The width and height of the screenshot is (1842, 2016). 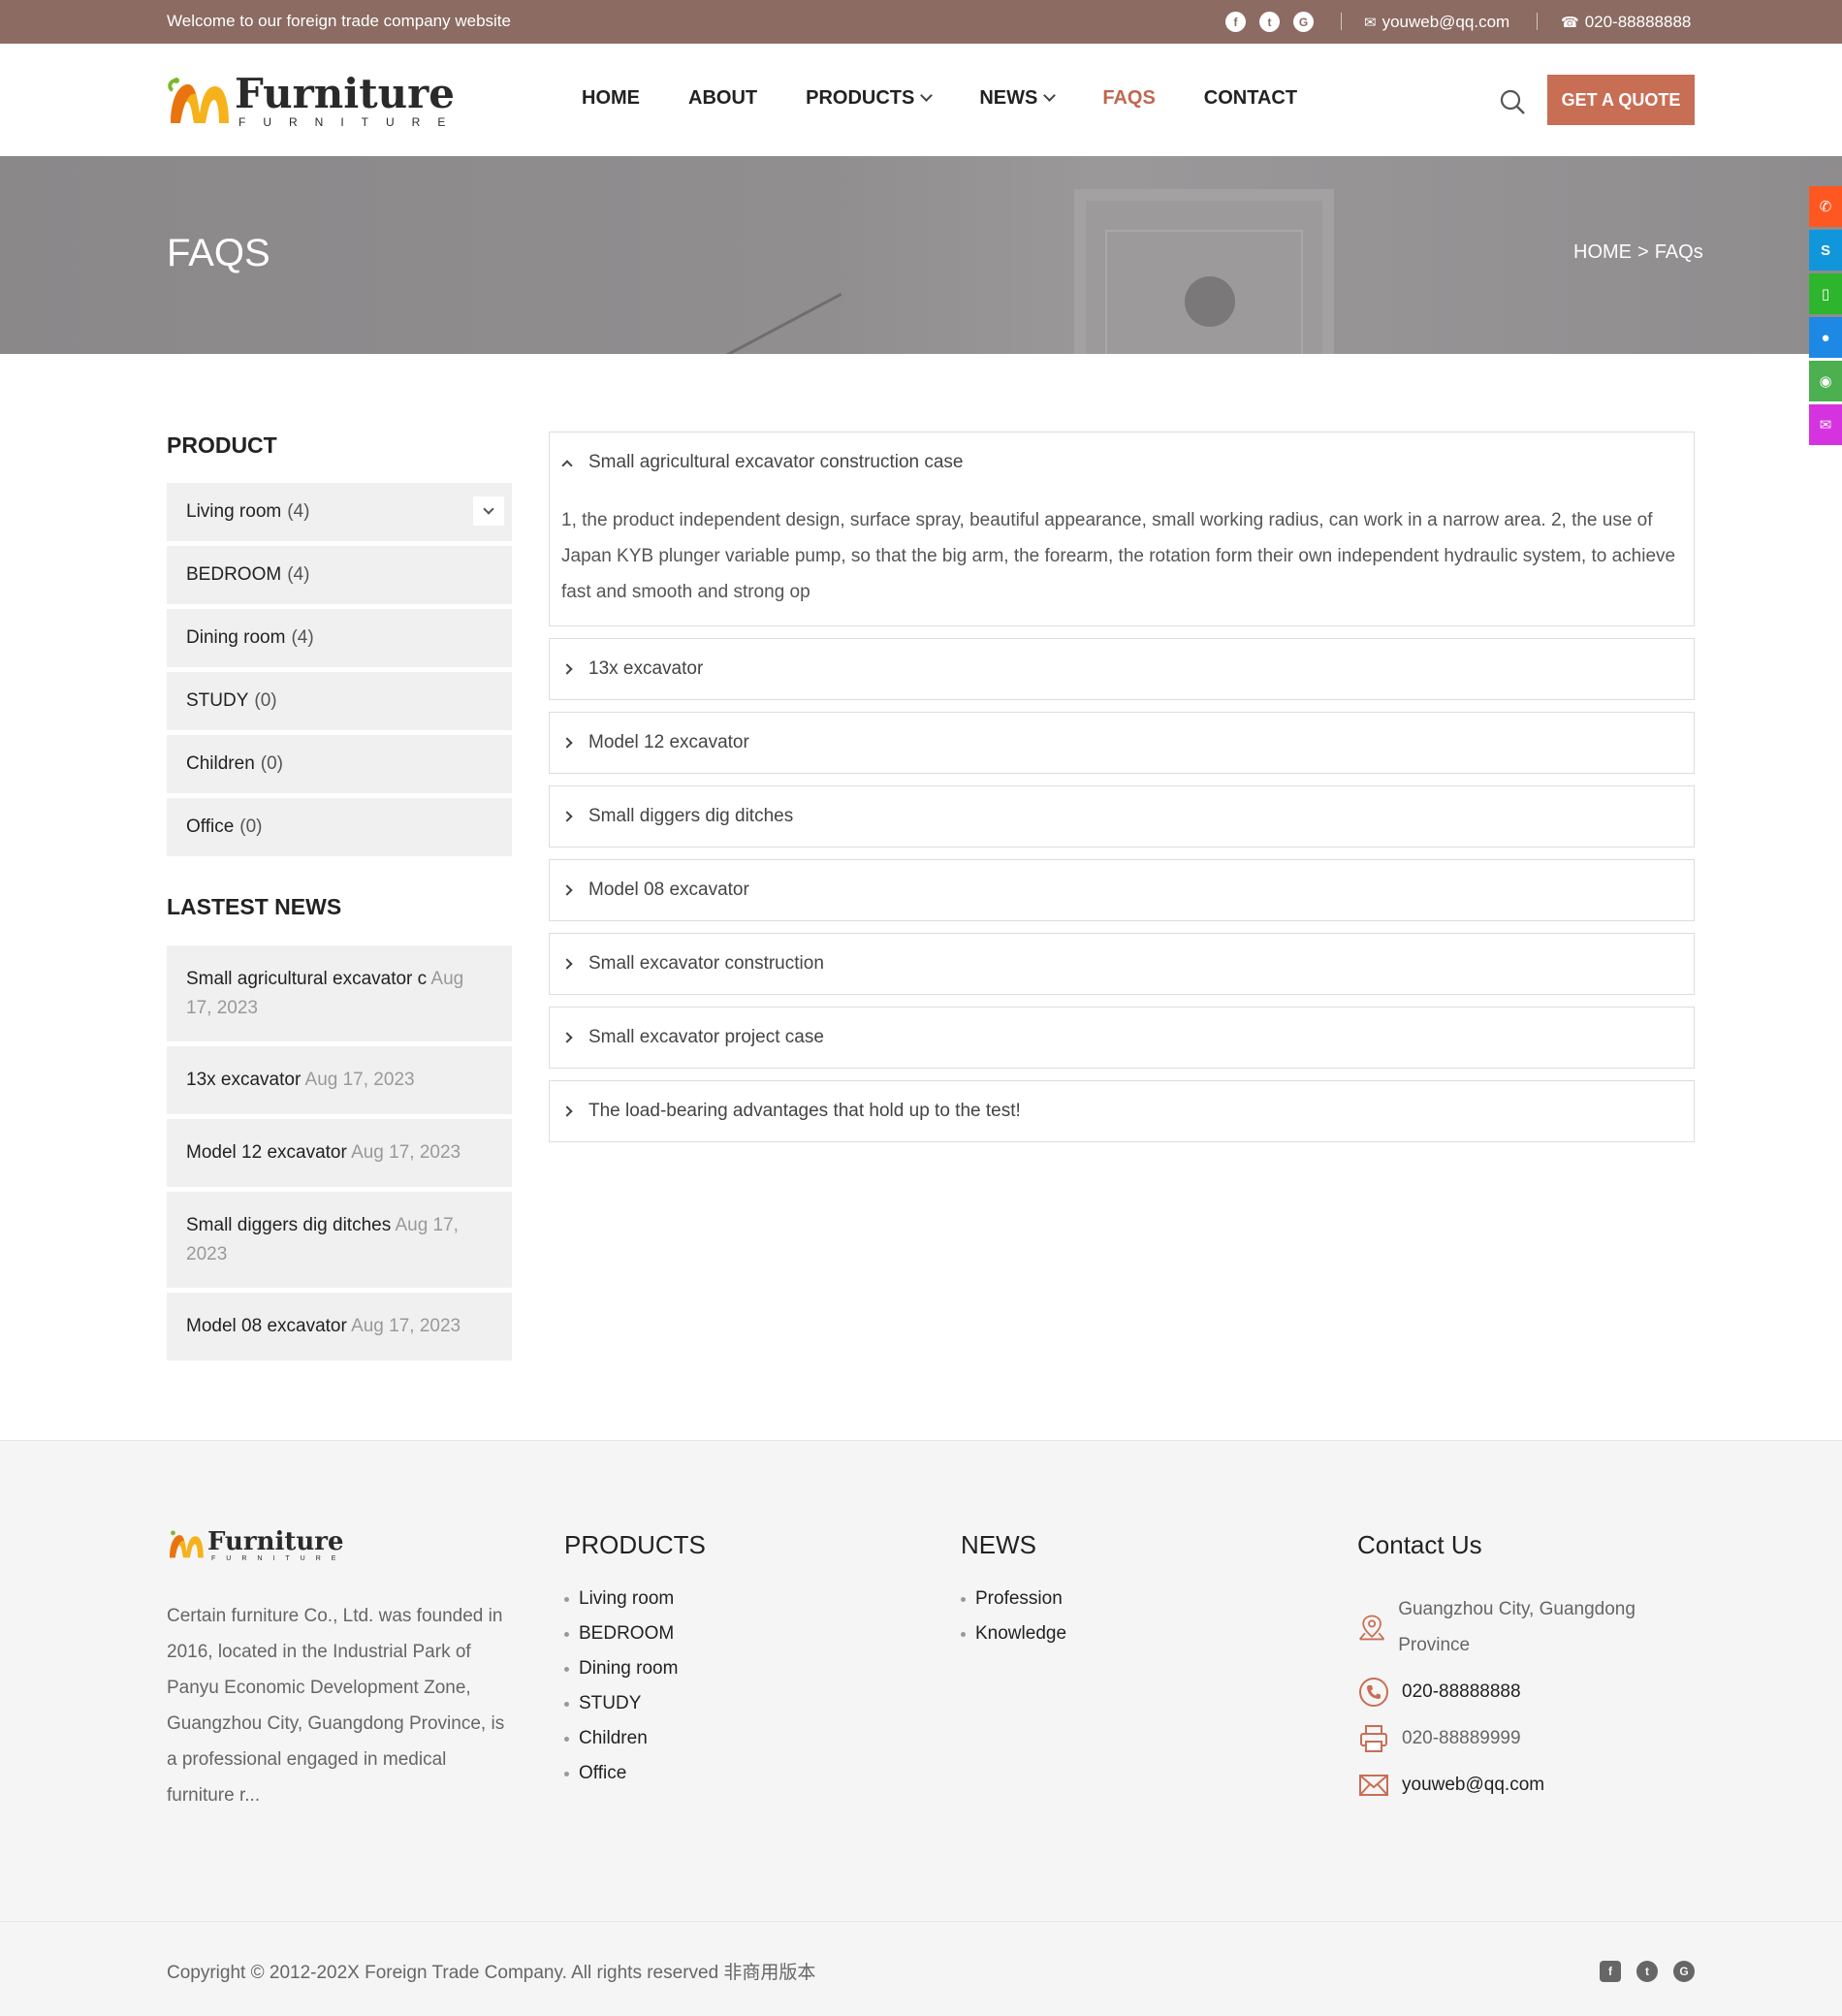 What do you see at coordinates (1570, 23) in the screenshot?
I see `phone-icon: ☎` at bounding box center [1570, 23].